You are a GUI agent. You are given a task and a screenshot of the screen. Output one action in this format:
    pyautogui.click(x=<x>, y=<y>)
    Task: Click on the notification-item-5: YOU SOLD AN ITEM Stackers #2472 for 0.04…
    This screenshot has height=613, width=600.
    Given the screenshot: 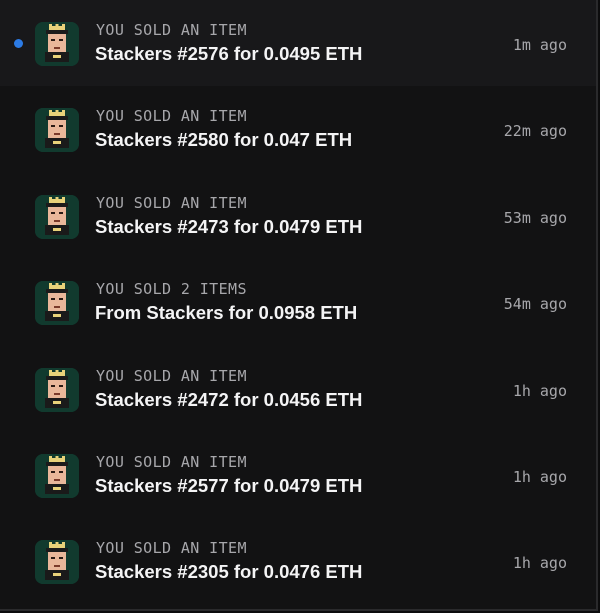 What is the action you would take?
    pyautogui.click(x=298, y=389)
    